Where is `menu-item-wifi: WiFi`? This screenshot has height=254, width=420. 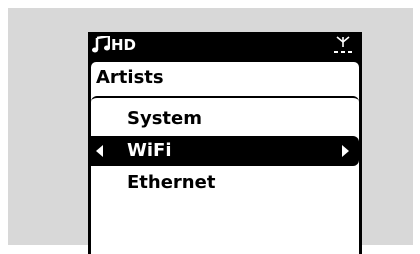 menu-item-wifi: WiFi is located at coordinates (225, 151).